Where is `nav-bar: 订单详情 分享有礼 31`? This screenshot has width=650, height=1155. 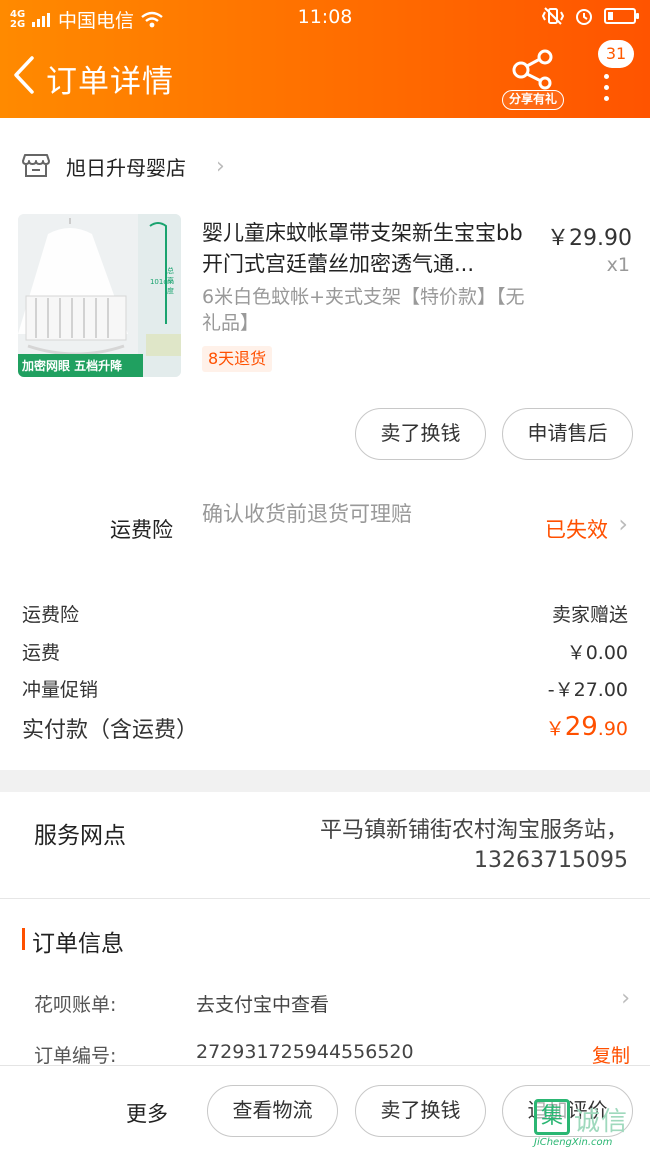
nav-bar: 订单详情 分享有礼 31 is located at coordinates (325, 77).